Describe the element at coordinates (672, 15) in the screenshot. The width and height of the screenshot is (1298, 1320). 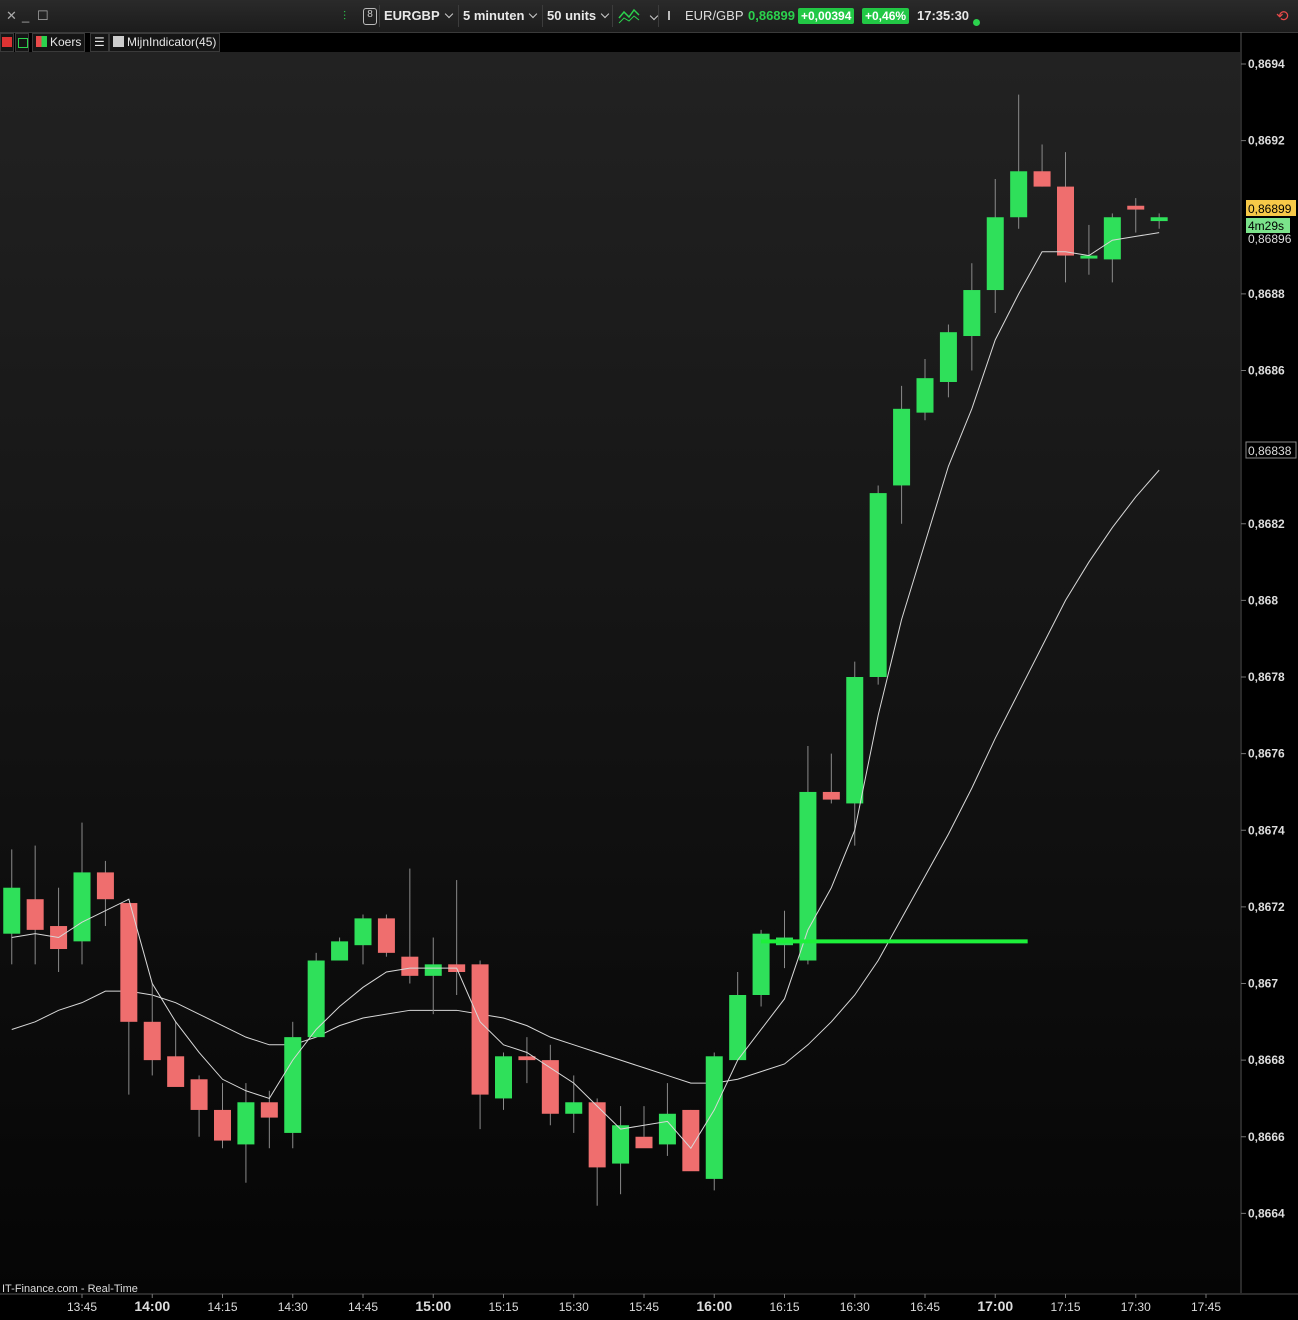
I see `info-icon` at that location.